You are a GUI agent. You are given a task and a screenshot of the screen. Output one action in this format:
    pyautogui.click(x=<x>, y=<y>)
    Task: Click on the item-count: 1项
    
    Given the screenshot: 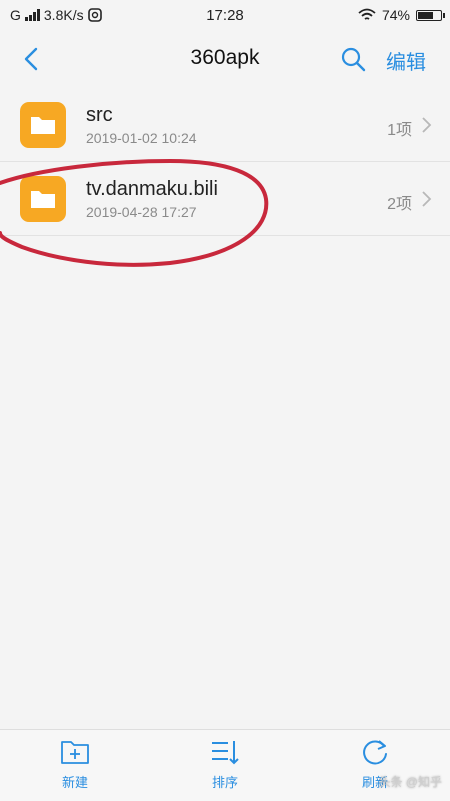 What is the action you would take?
    pyautogui.click(x=399, y=130)
    